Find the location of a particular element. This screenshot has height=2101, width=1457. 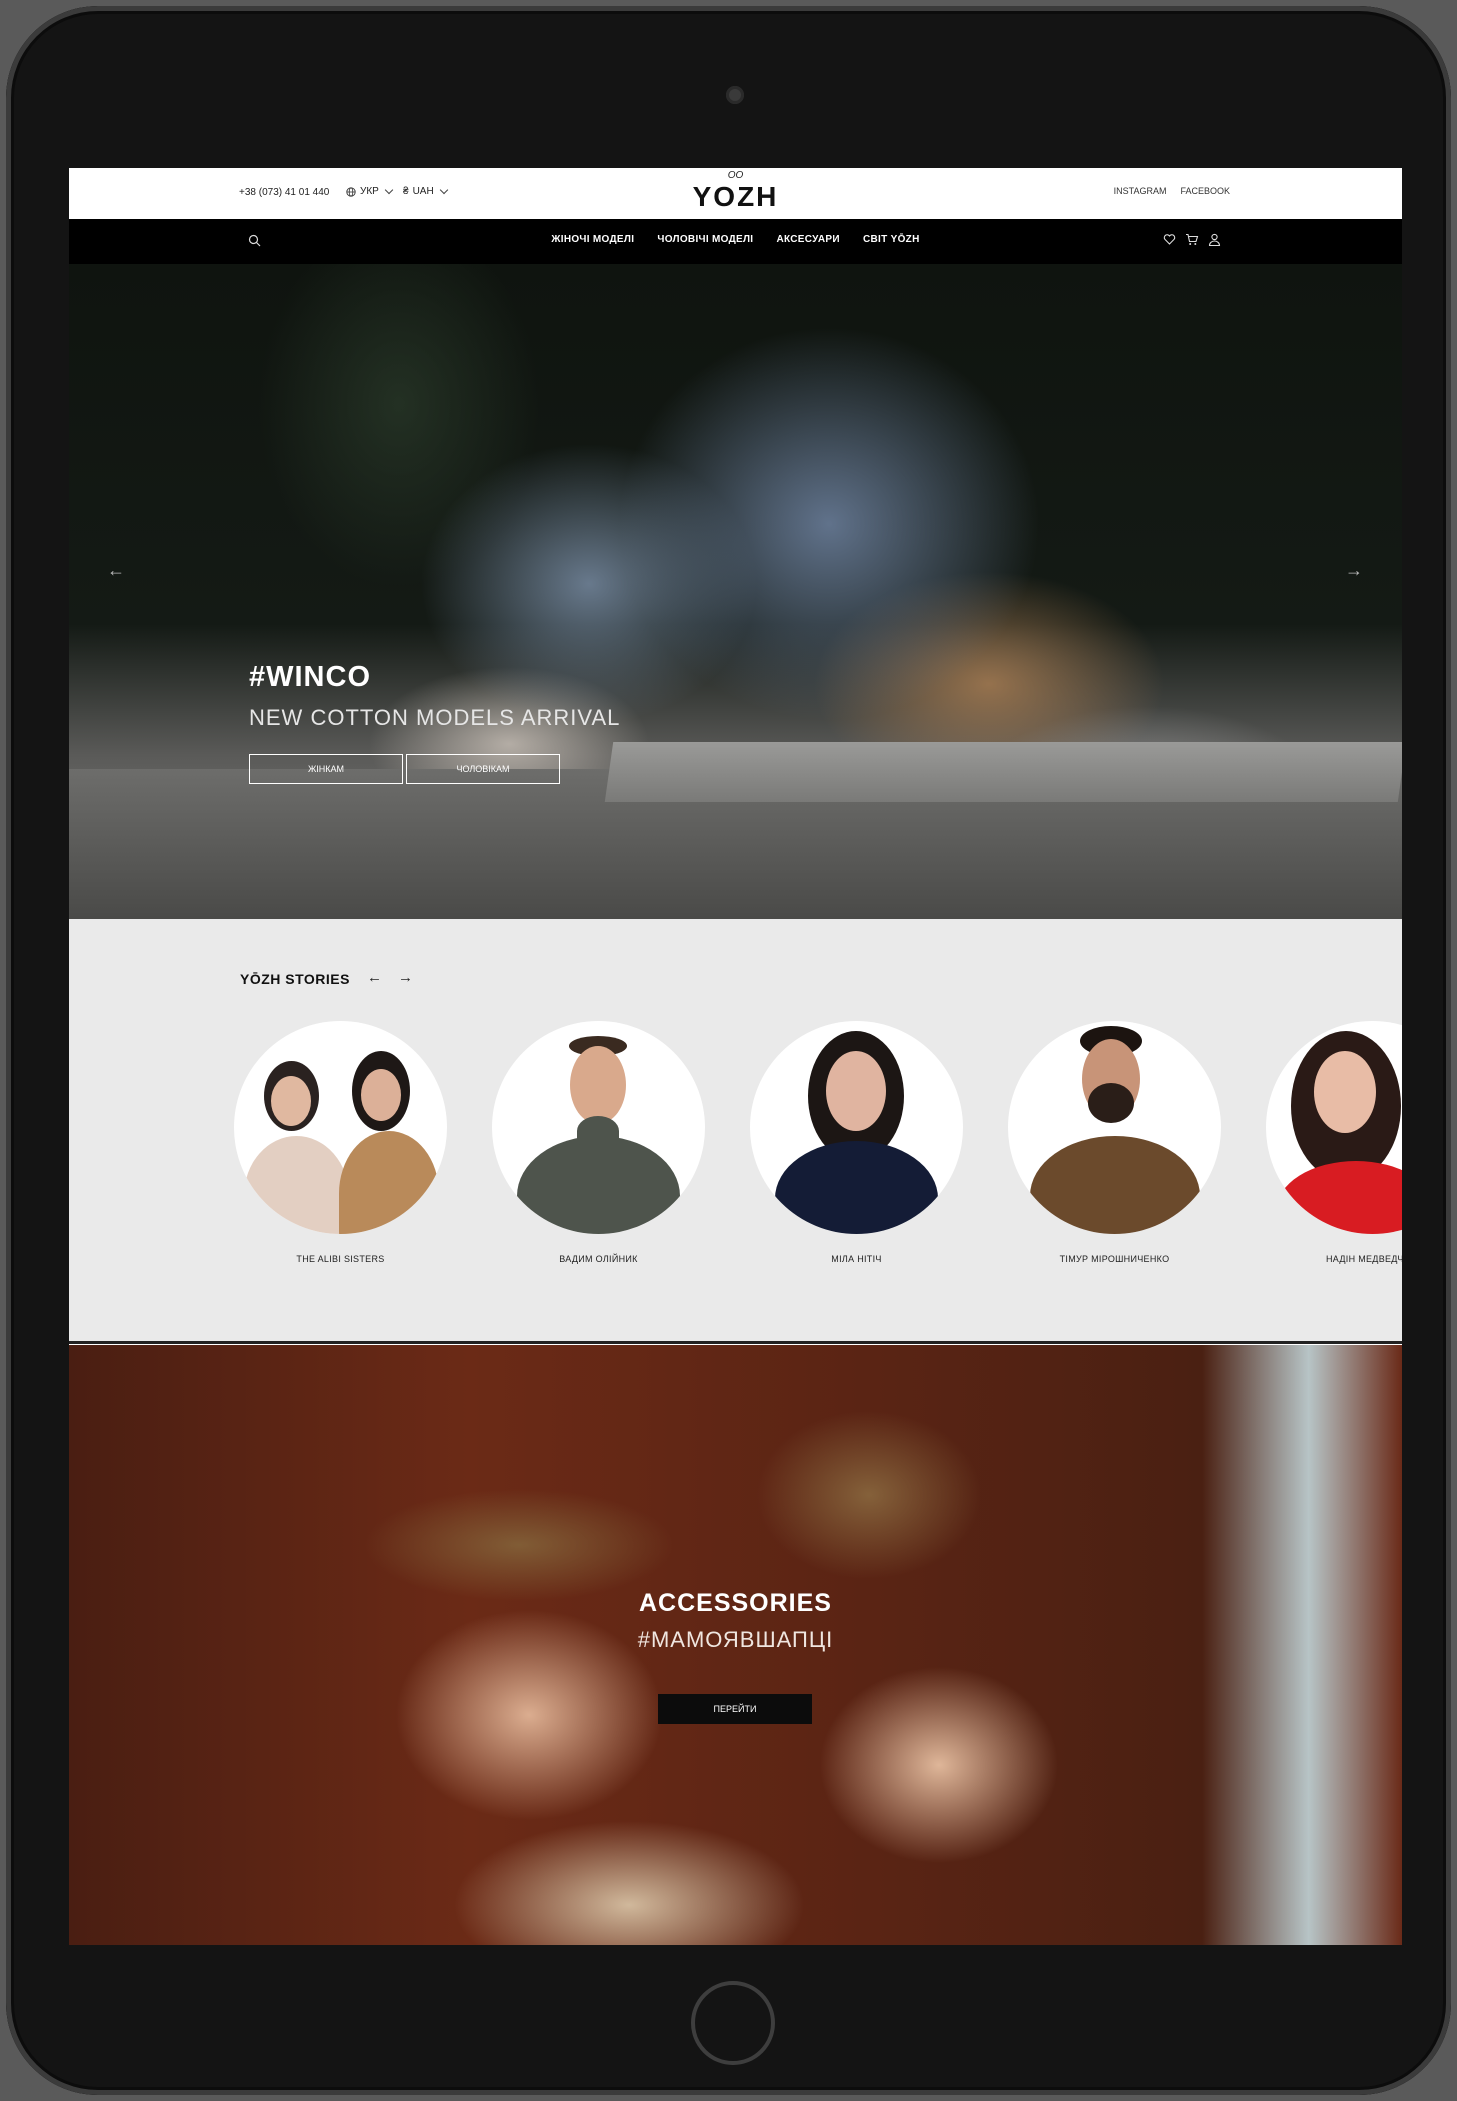

story-item: THE ALIBI SISTERS is located at coordinates (340, 1142).